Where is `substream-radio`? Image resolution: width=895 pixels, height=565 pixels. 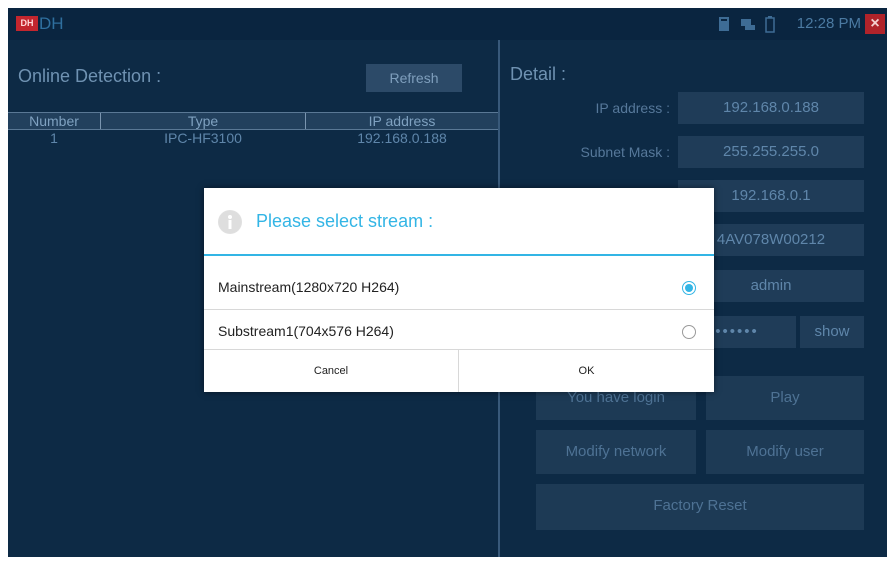
substream-radio is located at coordinates (689, 332).